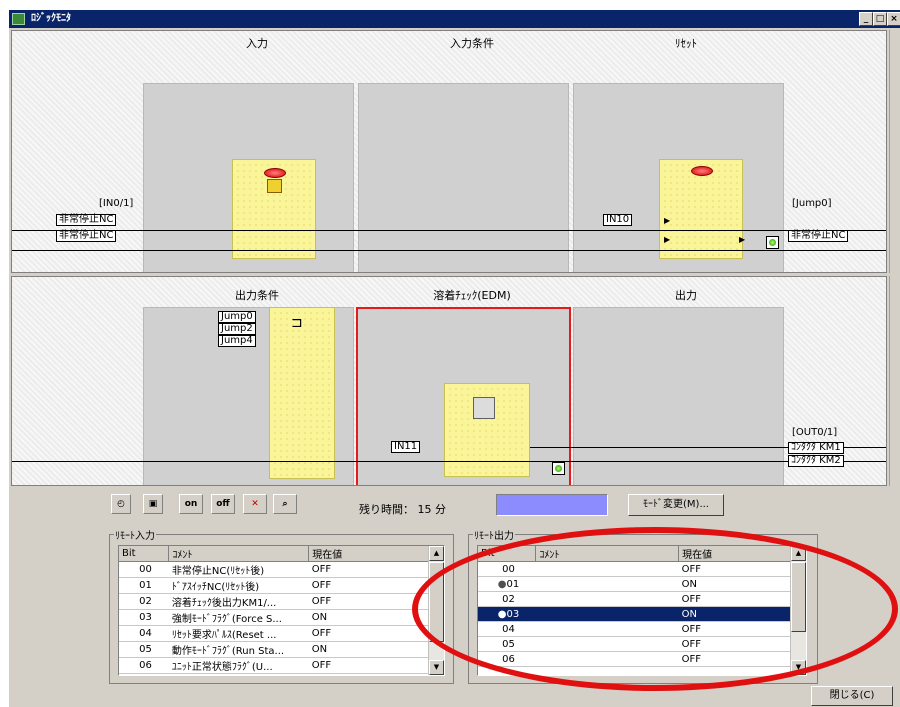 The image size is (900, 707). Describe the element at coordinates (513, 614) in the screenshot. I see `bit-value: 03` at that location.